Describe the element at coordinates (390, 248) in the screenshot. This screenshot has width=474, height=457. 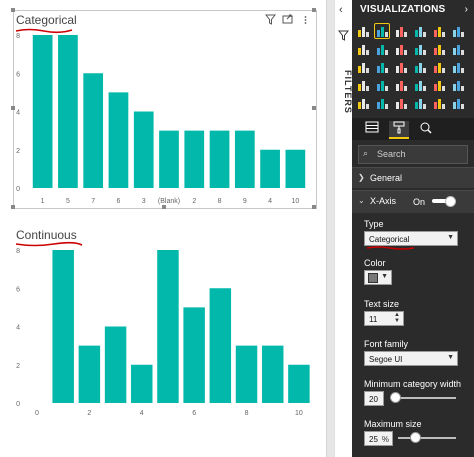
I see `annotation-underline` at that location.